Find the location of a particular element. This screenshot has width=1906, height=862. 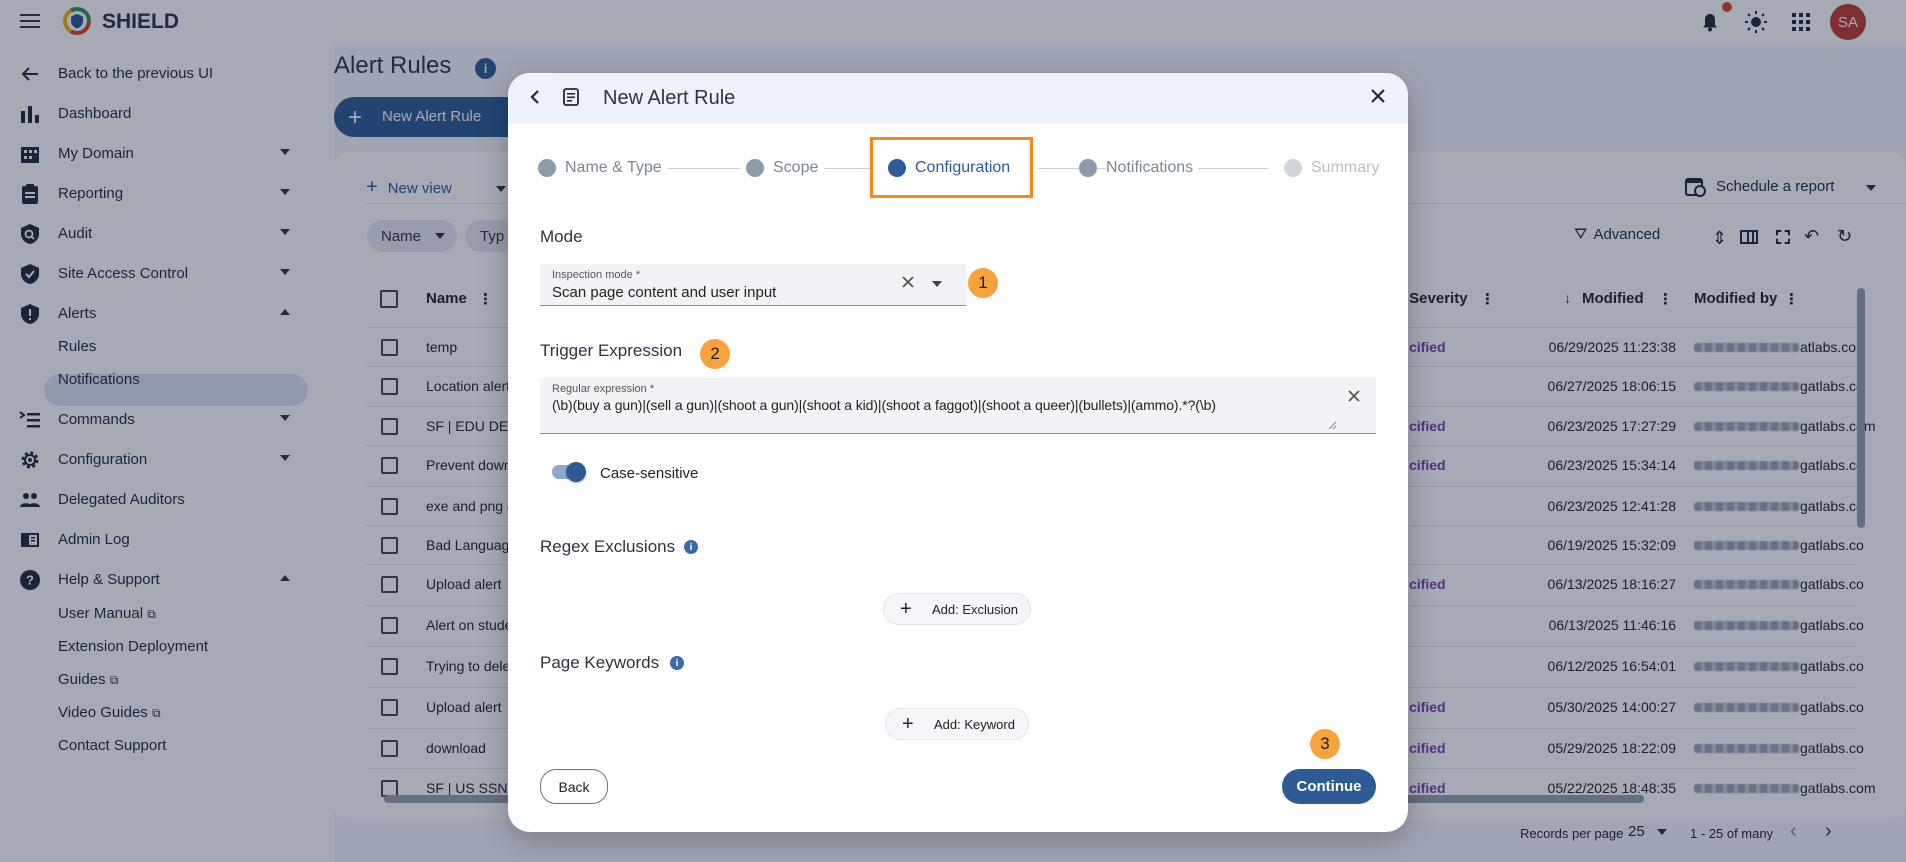

step-notifications: Notifications is located at coordinates (1136, 168).